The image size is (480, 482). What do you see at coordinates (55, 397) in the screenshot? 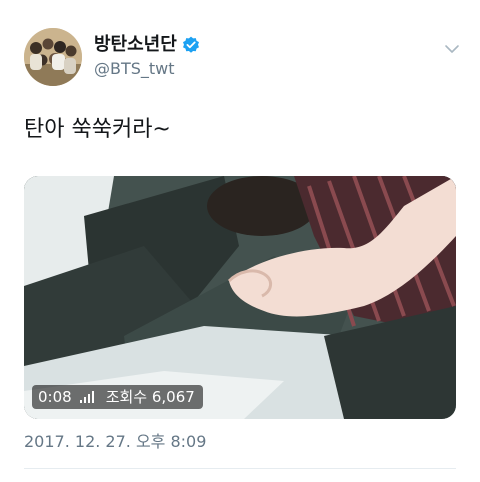
I see `video-duration: 0:08` at bounding box center [55, 397].